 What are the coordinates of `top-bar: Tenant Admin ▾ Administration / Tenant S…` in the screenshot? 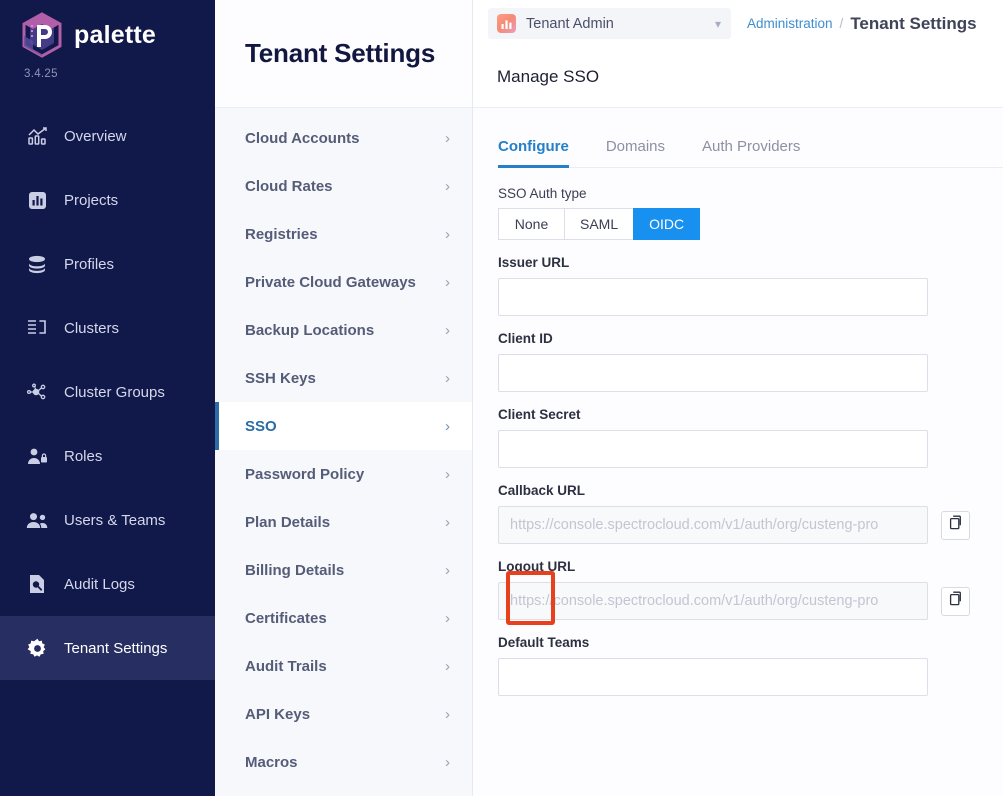 It's located at (738, 23).